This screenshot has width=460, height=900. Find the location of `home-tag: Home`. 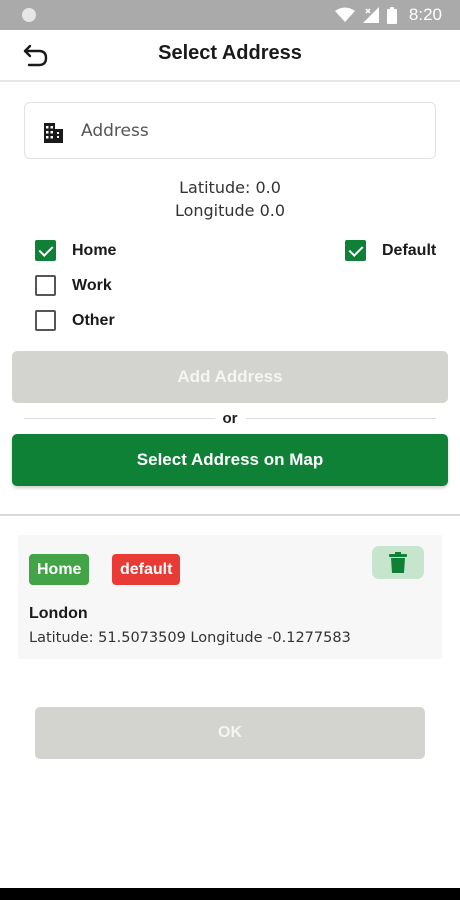

home-tag: Home is located at coordinates (59, 569).